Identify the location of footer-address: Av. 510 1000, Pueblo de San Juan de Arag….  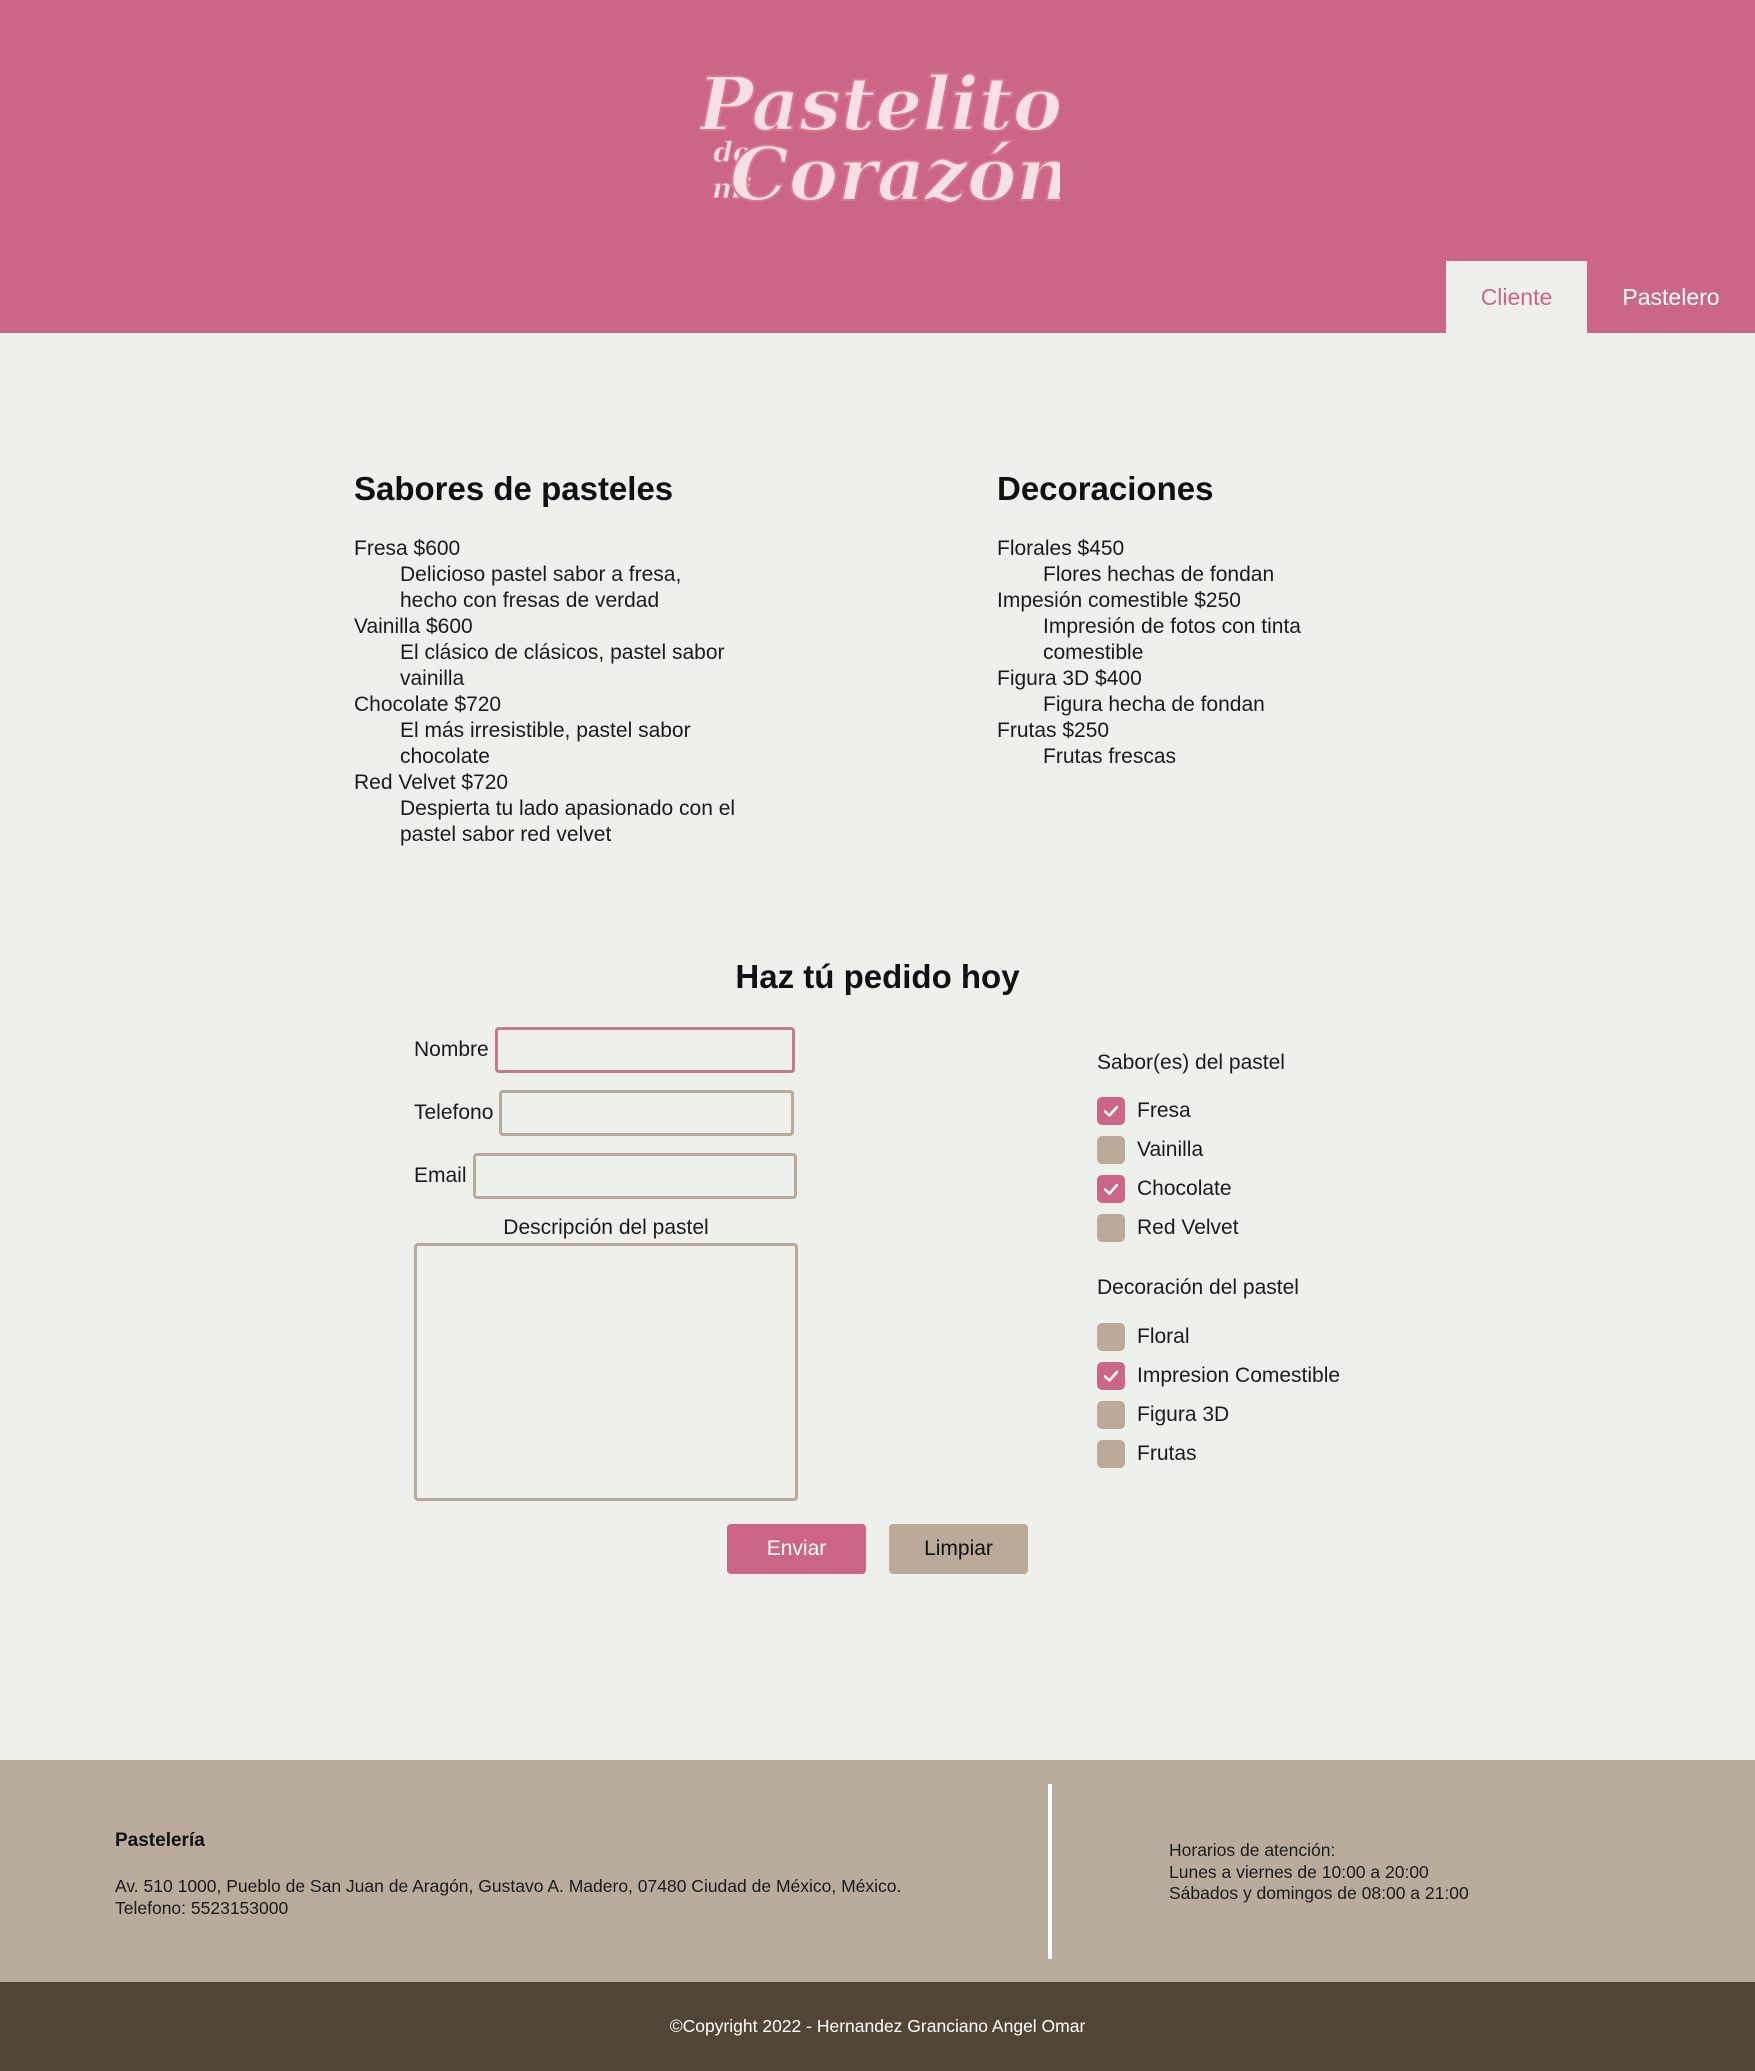
(508, 1897).